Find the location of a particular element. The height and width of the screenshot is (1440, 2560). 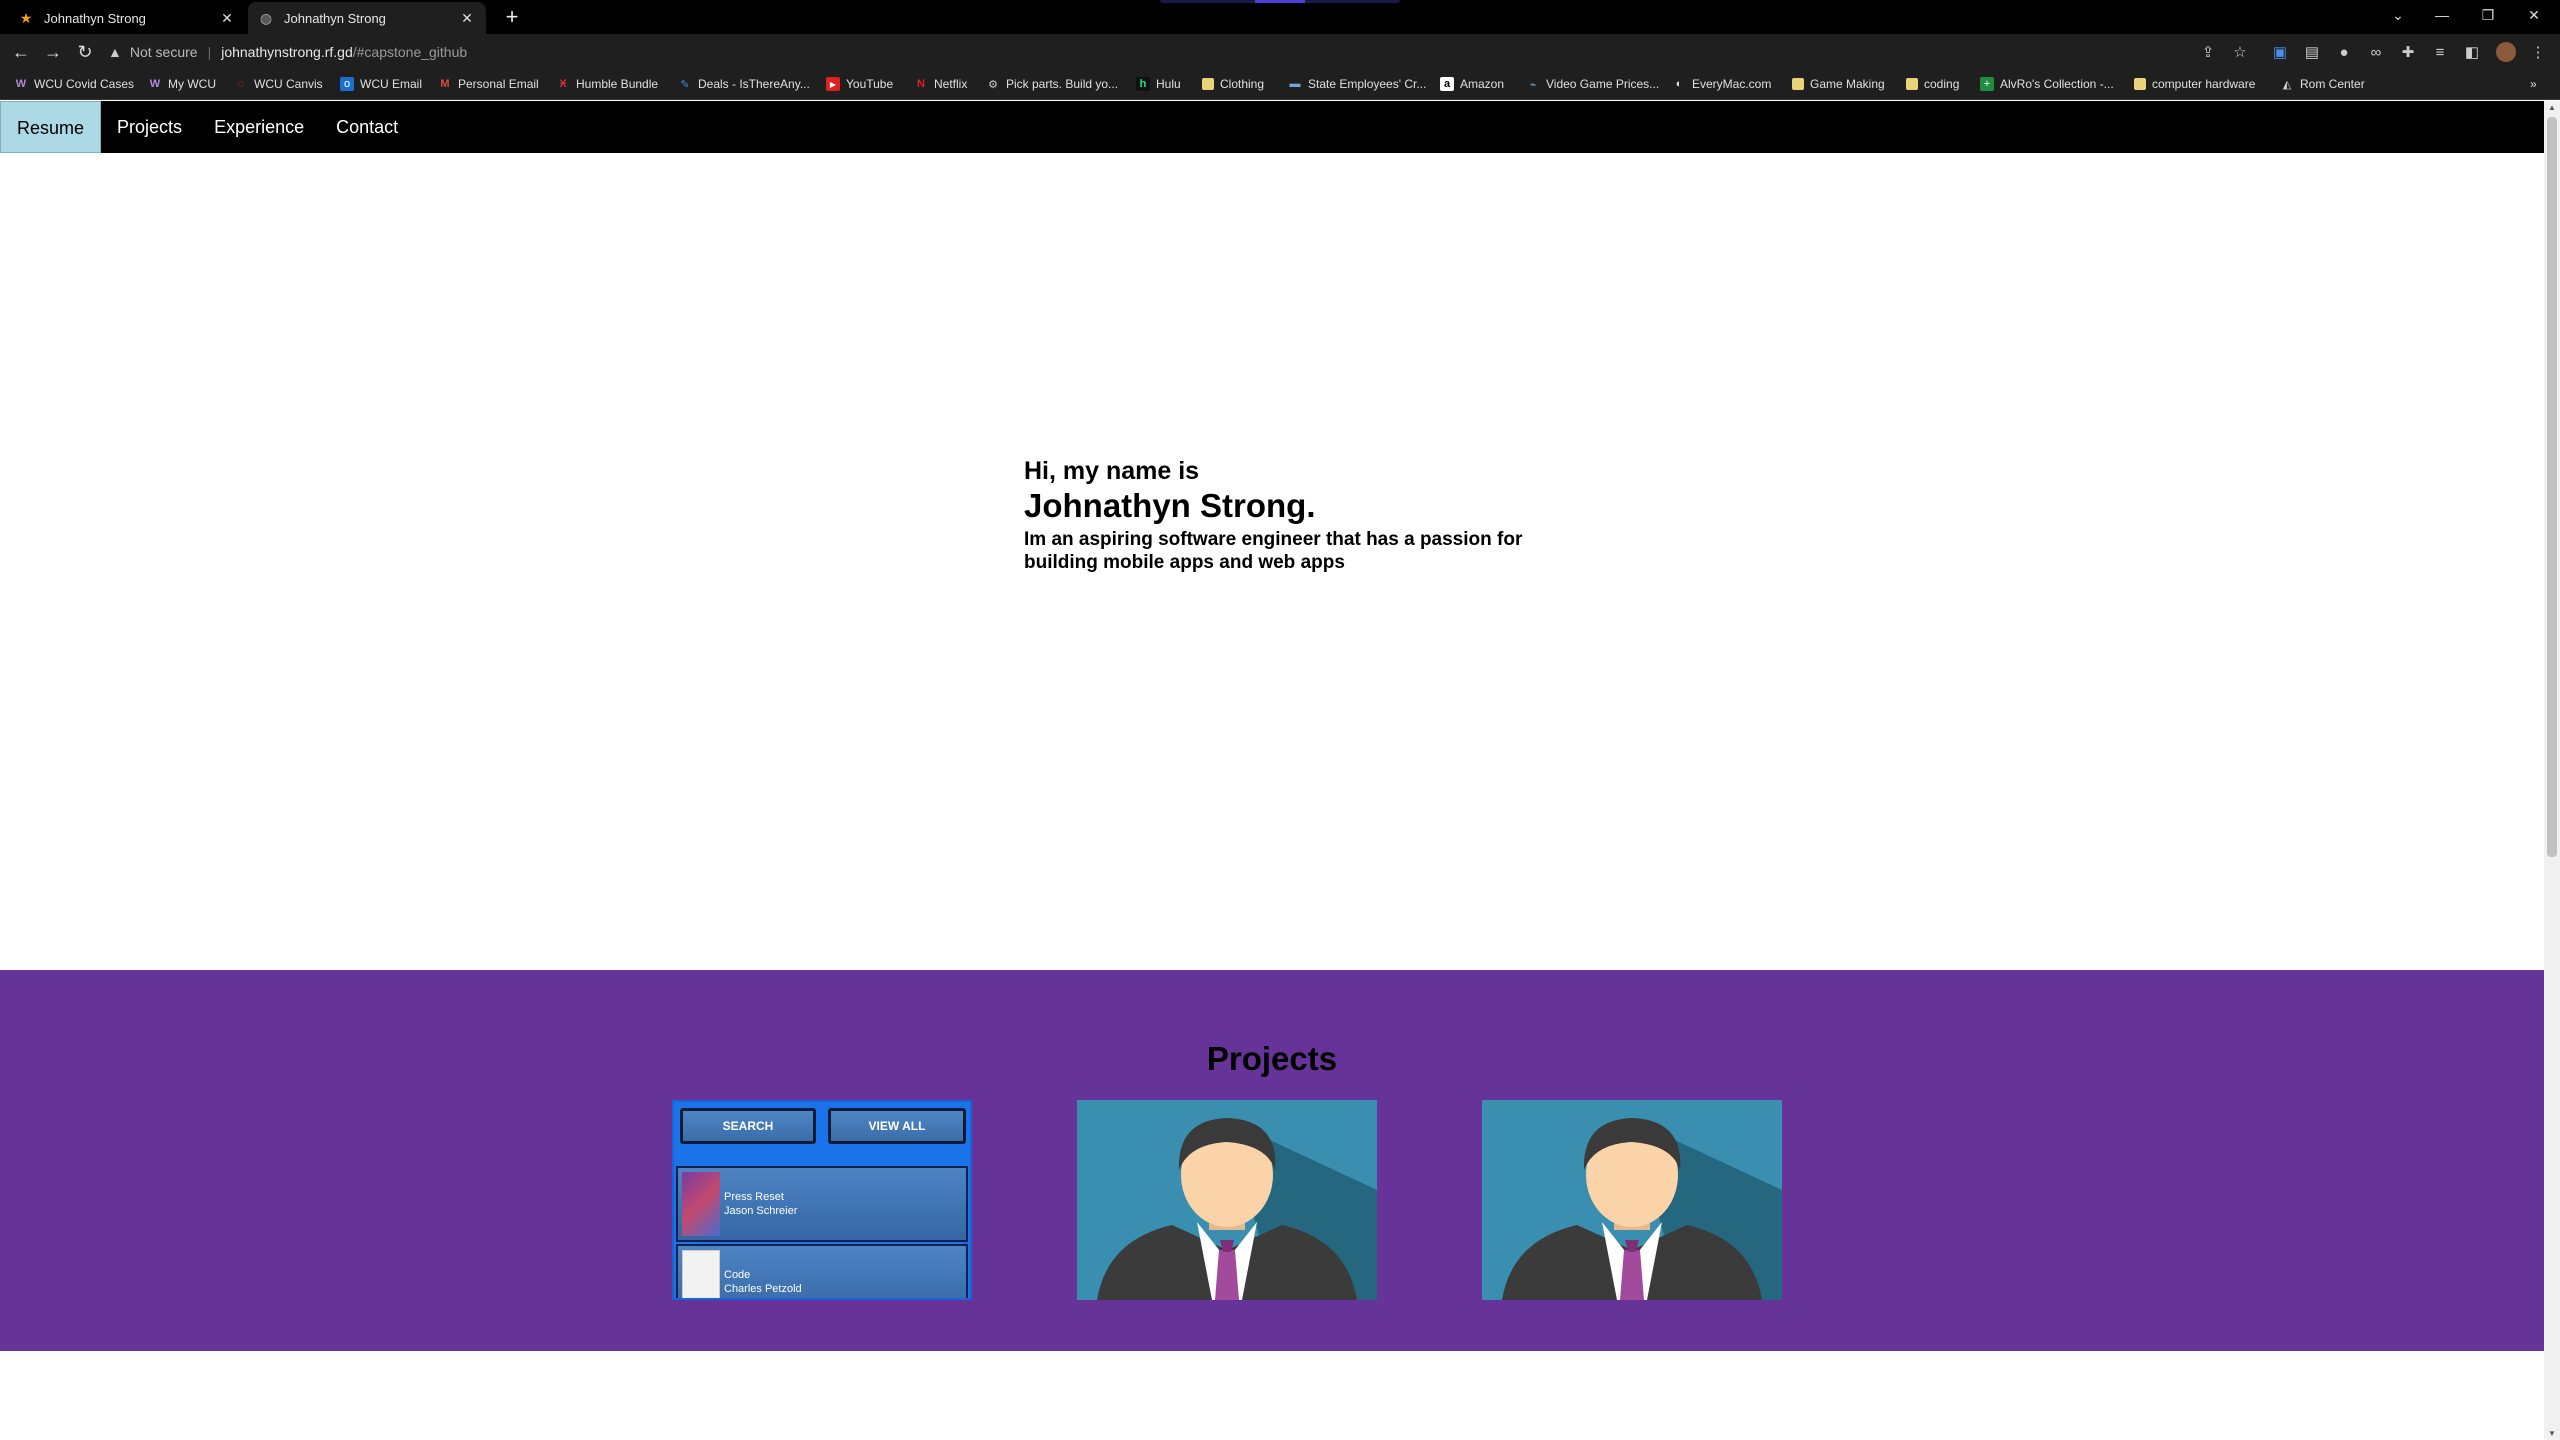

bookmark-folder: coding is located at coordinates (1932, 84).